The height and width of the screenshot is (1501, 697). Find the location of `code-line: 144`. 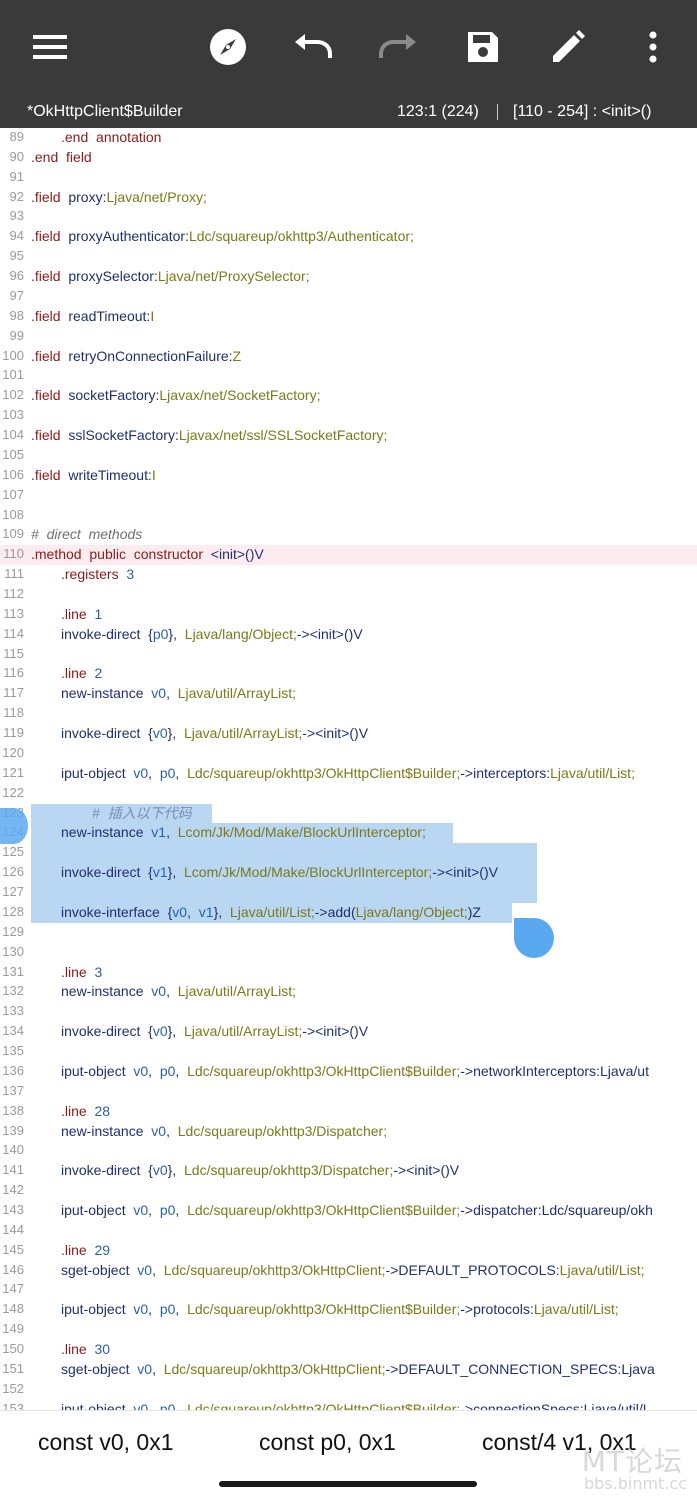

code-line: 144 is located at coordinates (348, 1231).